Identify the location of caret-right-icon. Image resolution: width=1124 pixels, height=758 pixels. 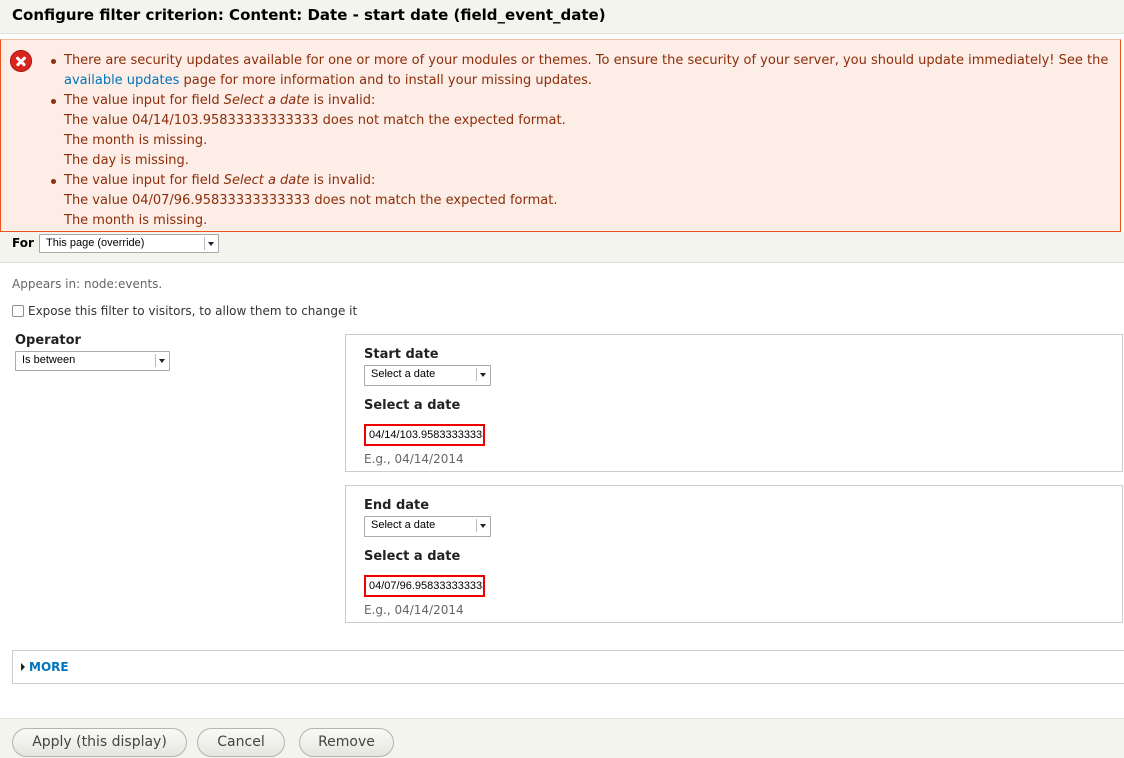
(23, 667).